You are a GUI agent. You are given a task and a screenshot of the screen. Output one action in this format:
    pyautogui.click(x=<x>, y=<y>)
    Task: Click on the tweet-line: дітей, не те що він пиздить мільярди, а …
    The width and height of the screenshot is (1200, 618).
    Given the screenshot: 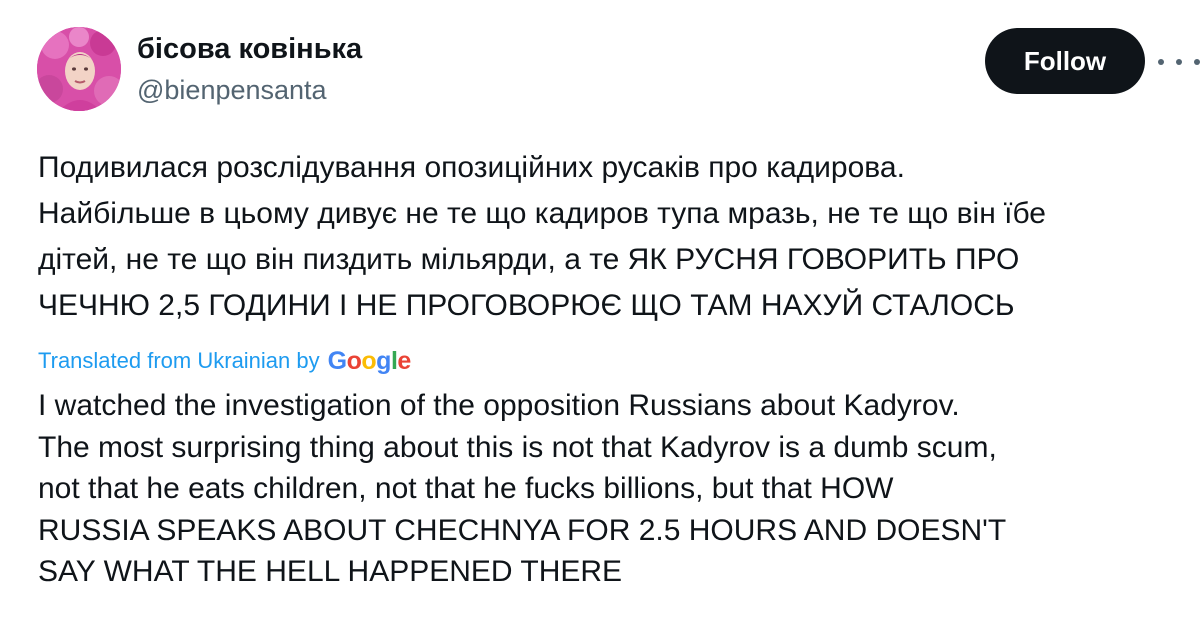 What is the action you would take?
    pyautogui.click(x=529, y=259)
    